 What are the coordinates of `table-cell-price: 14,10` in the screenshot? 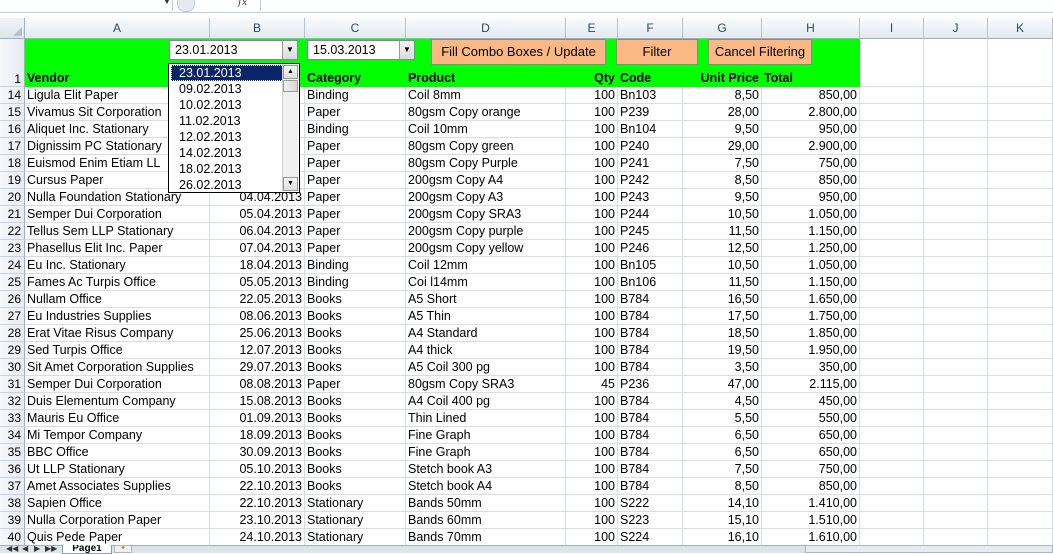 It's located at (722, 503).